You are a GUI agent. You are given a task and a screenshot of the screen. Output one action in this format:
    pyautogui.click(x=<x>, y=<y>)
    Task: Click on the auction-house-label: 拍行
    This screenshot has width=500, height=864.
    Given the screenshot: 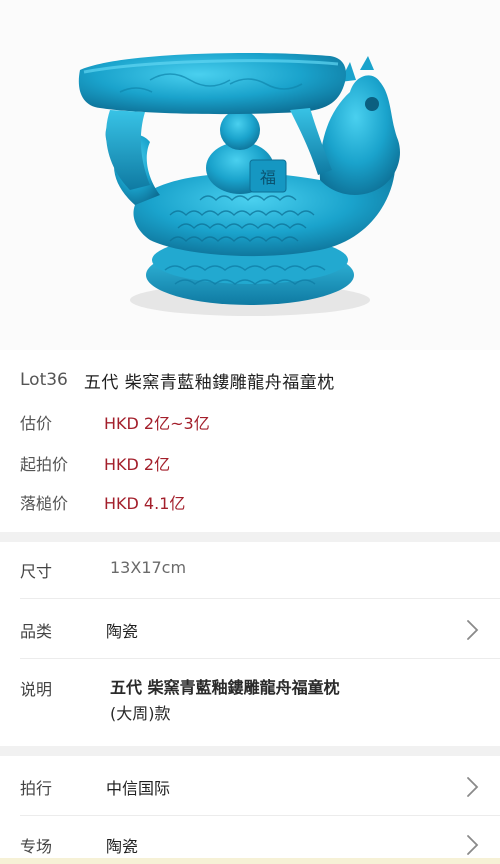 What is the action you would take?
    pyautogui.click(x=36, y=788)
    